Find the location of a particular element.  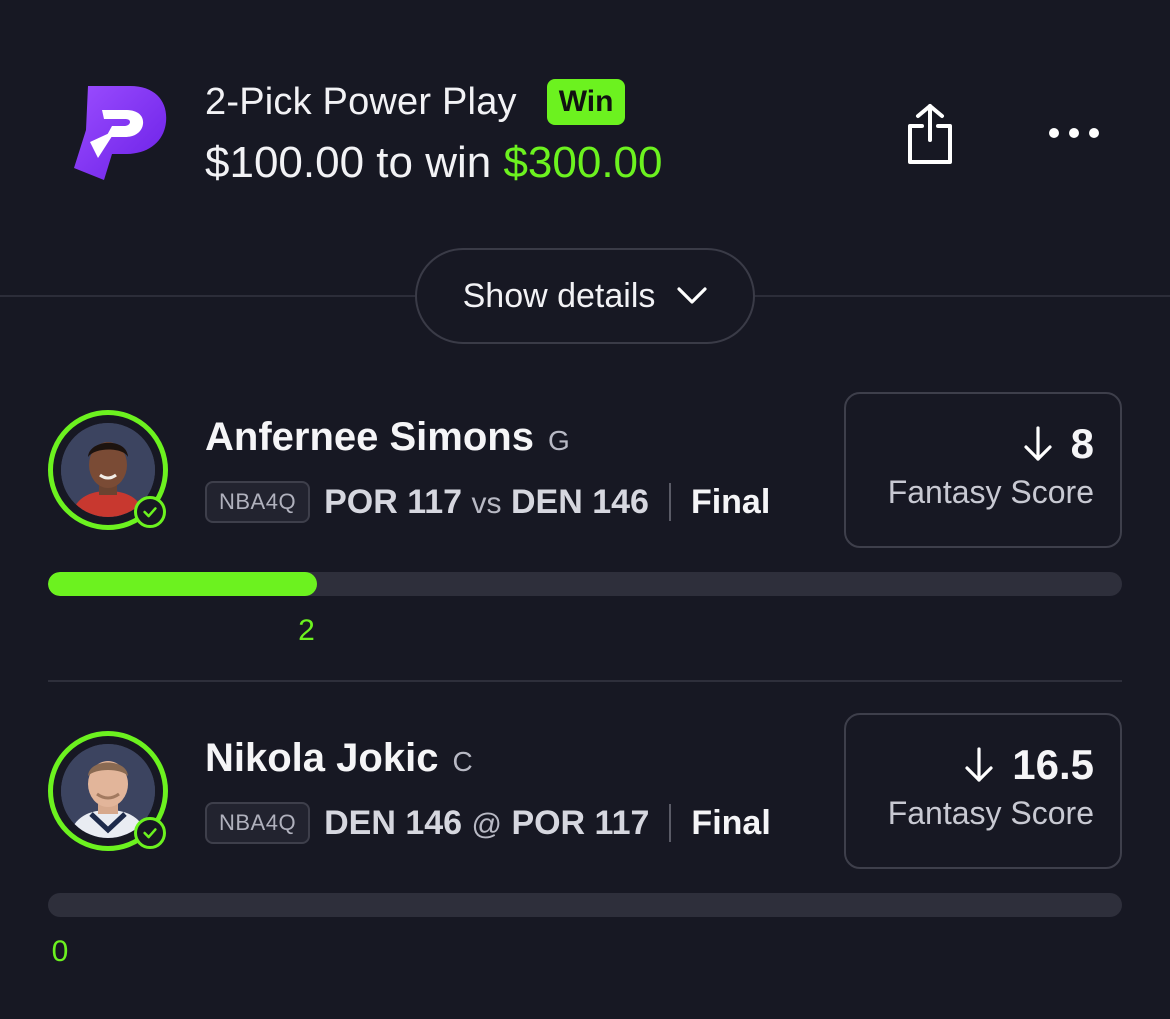

share-button is located at coordinates (930, 133).